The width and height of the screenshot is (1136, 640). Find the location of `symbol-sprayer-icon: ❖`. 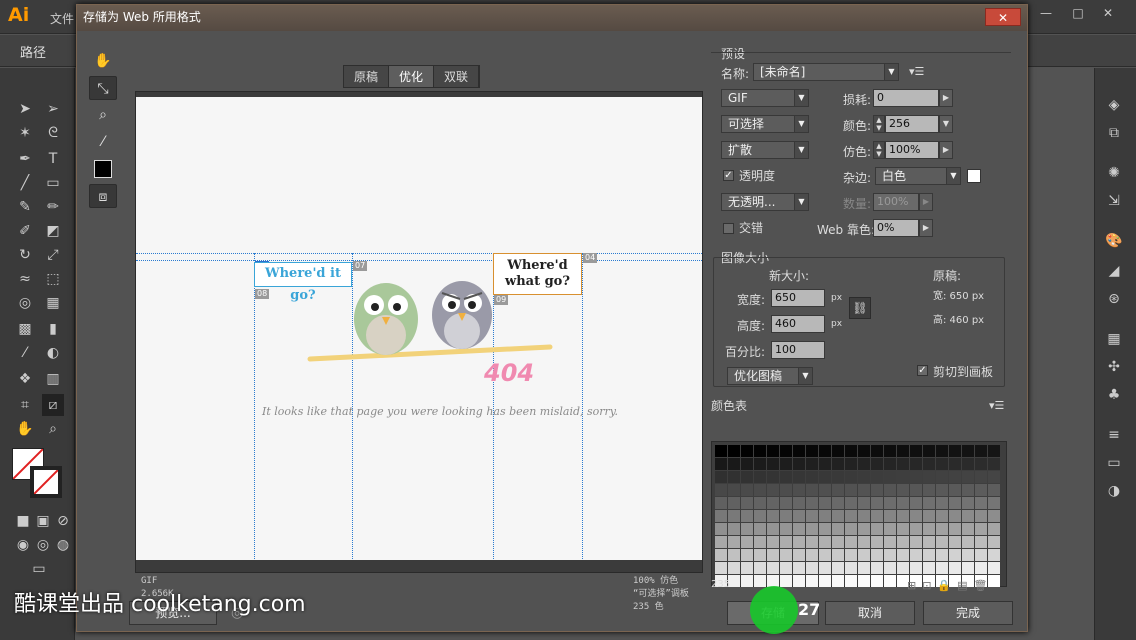

symbol-sprayer-icon: ❖ is located at coordinates (25, 379).